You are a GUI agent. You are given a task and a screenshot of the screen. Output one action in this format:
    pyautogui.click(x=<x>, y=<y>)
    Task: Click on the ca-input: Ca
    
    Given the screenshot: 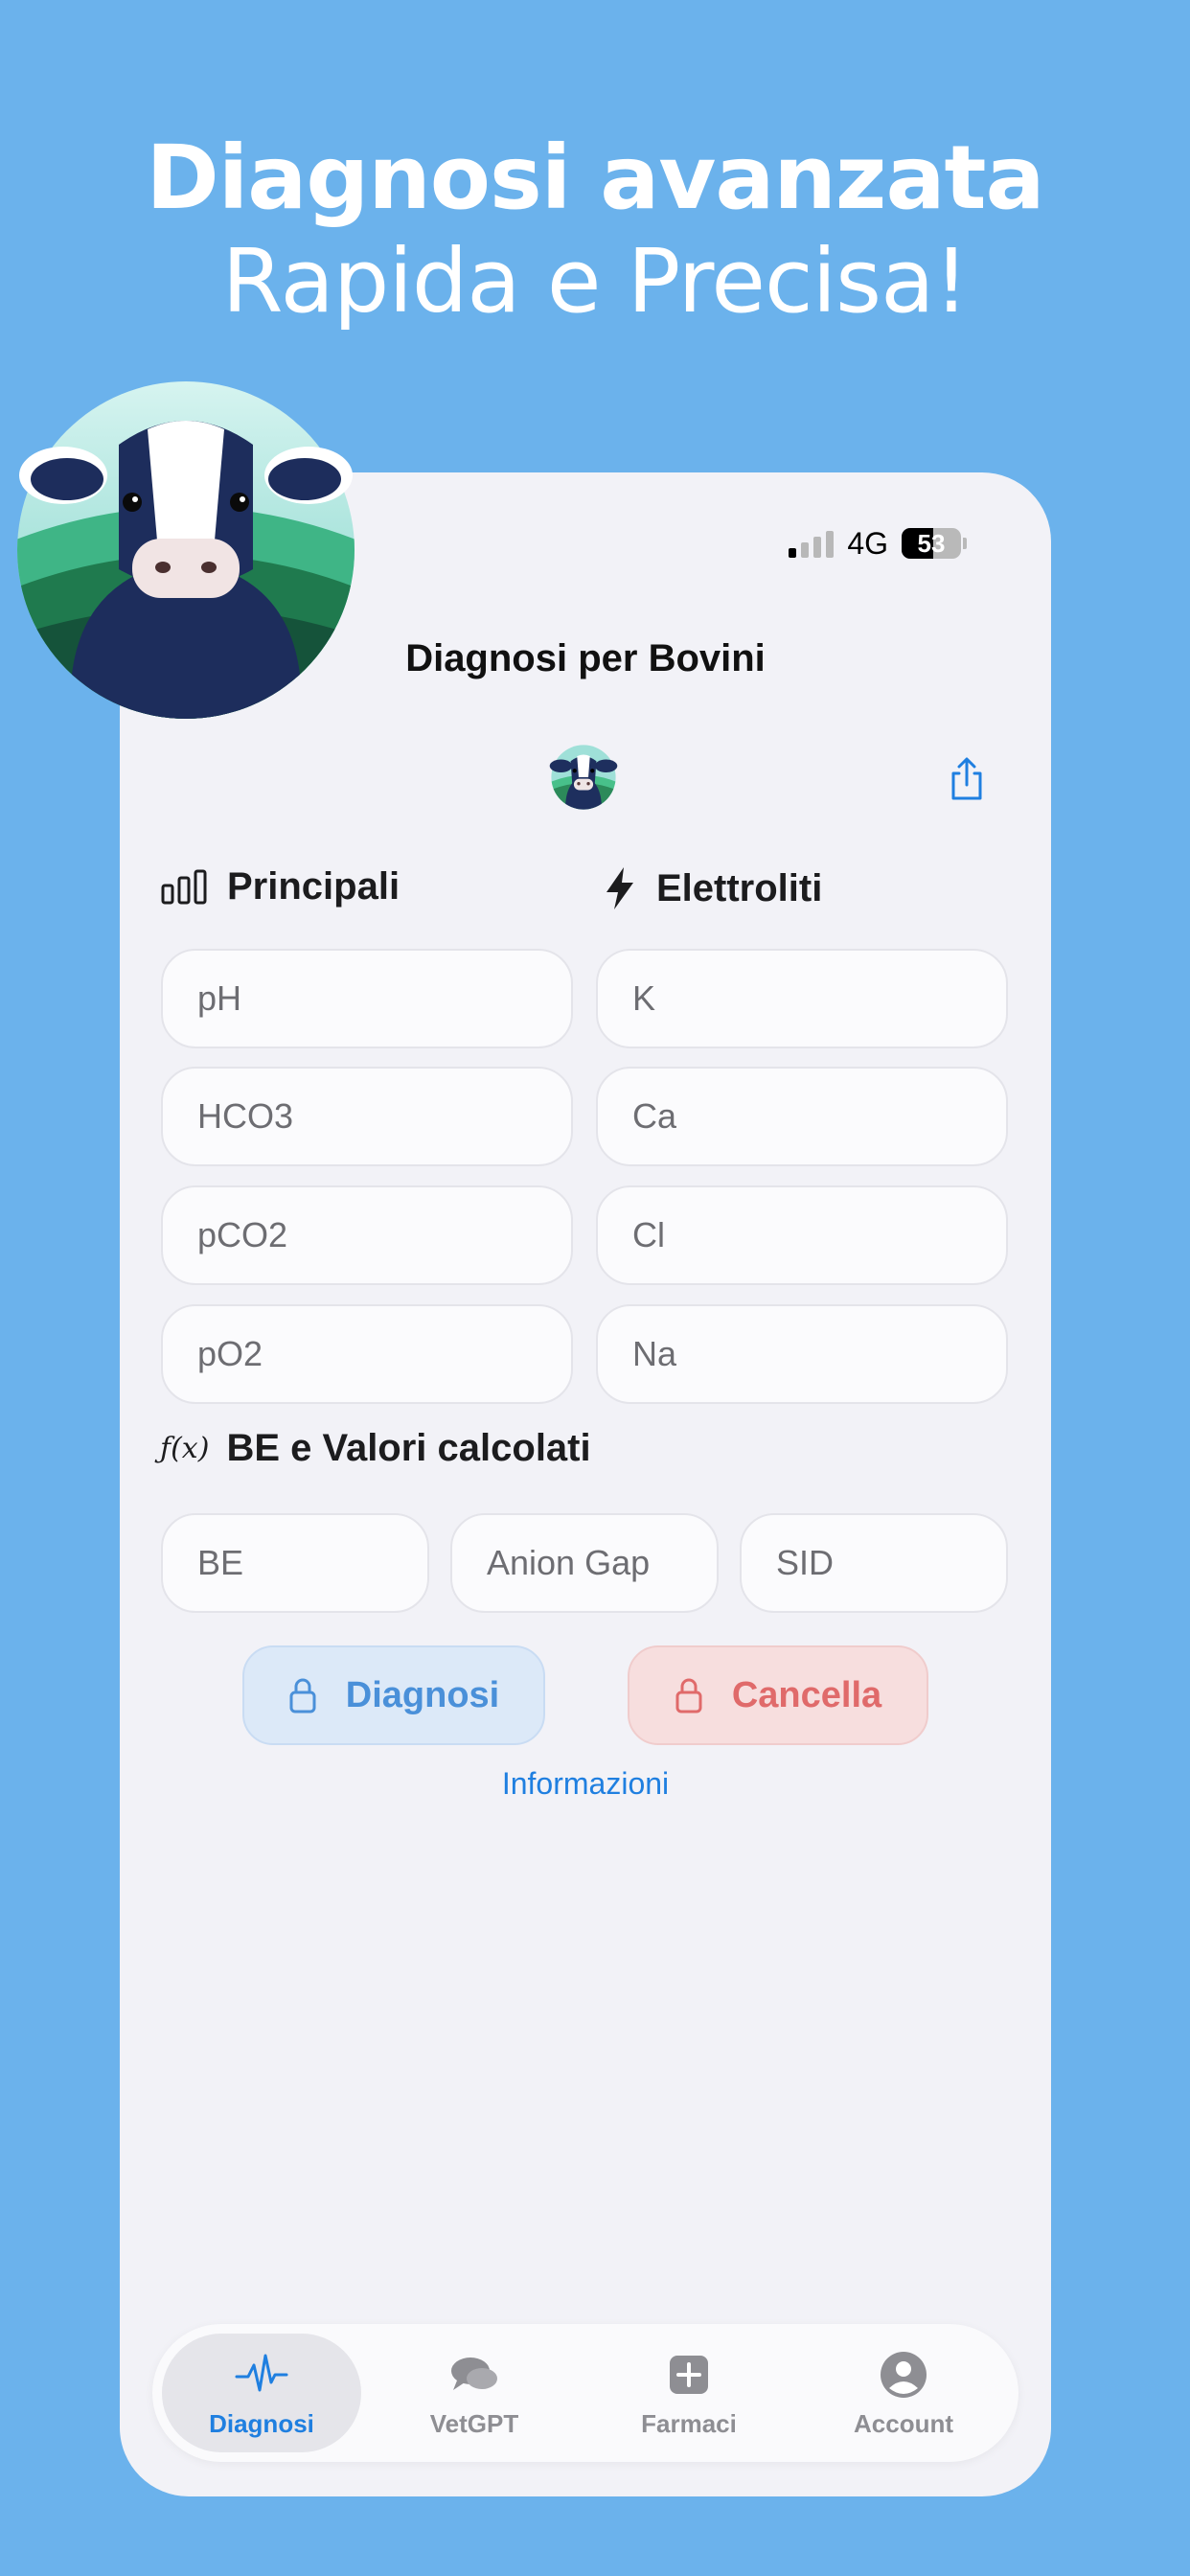 What is the action you would take?
    pyautogui.click(x=802, y=1116)
    